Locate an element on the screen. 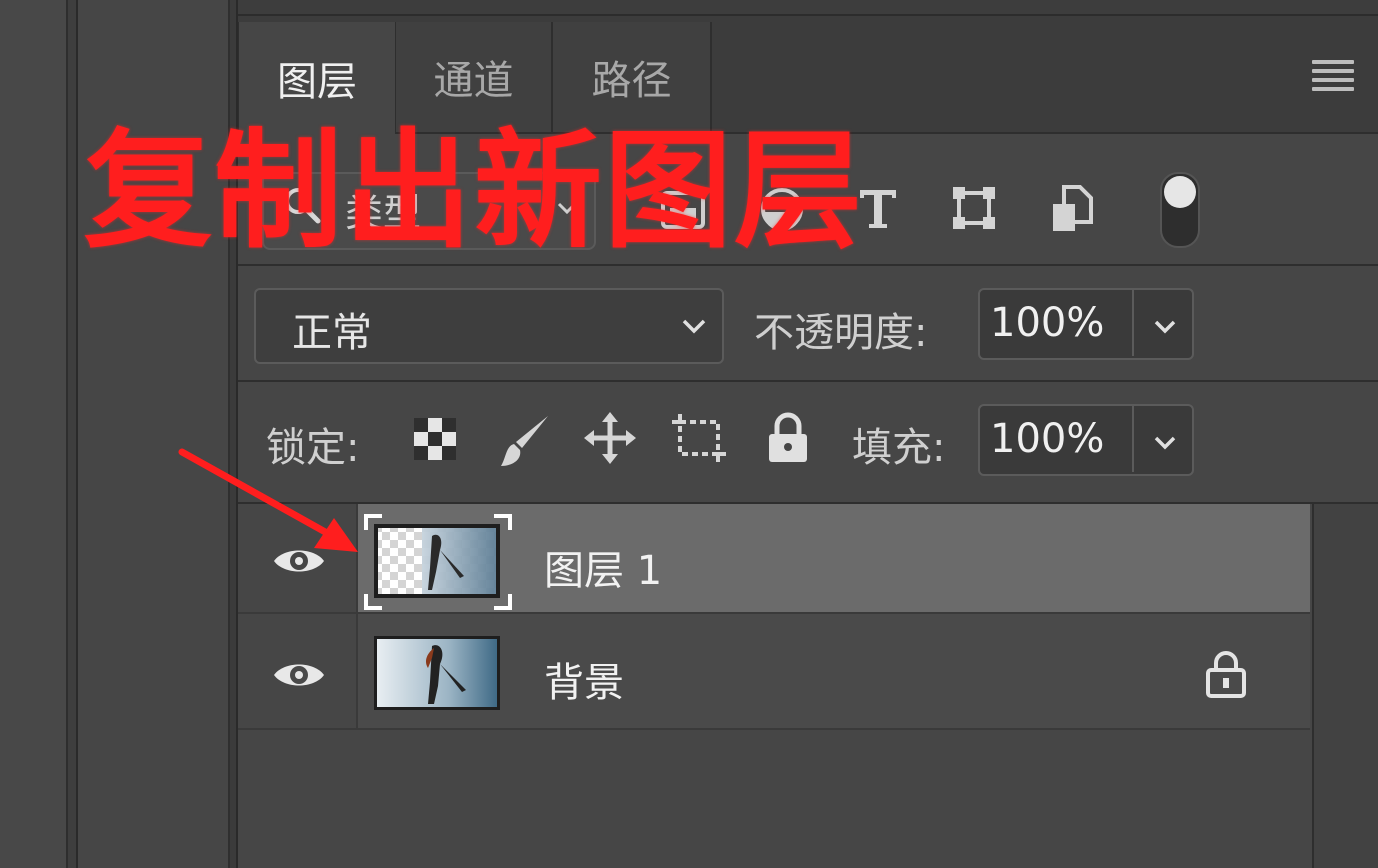 This screenshot has width=1378, height=868. eye-icon is located at coordinates (299, 675).